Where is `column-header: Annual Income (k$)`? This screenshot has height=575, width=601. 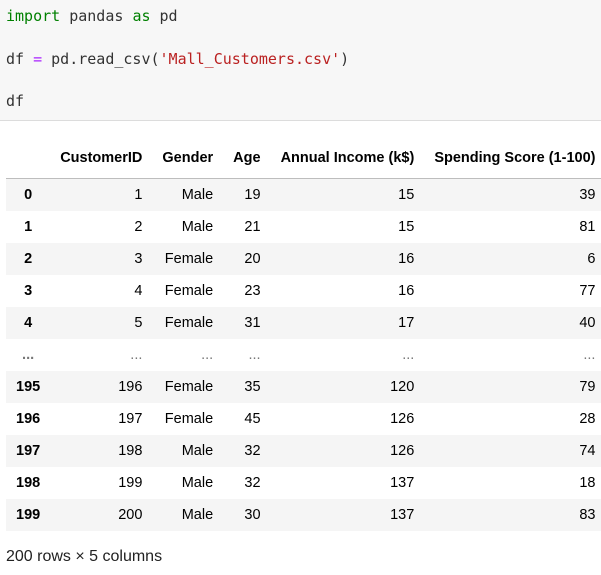 column-header: Annual Income (k$) is located at coordinates (347, 158).